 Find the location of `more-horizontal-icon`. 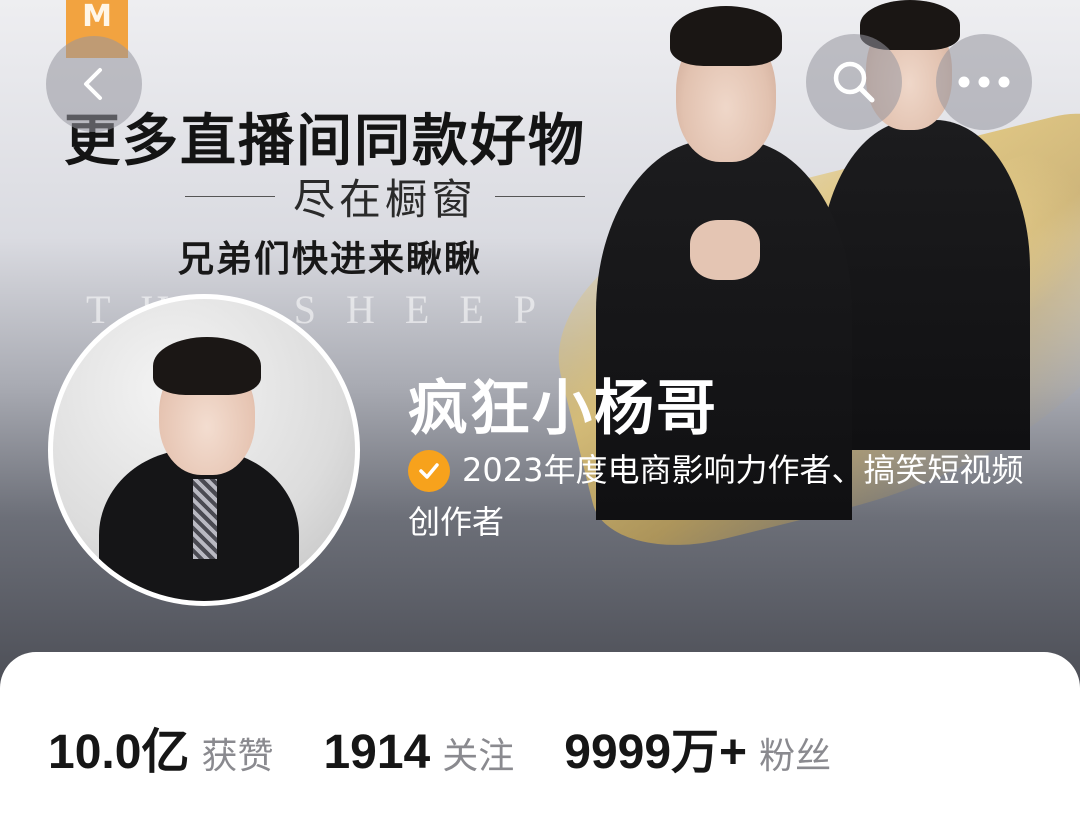

more-horizontal-icon is located at coordinates (984, 82).